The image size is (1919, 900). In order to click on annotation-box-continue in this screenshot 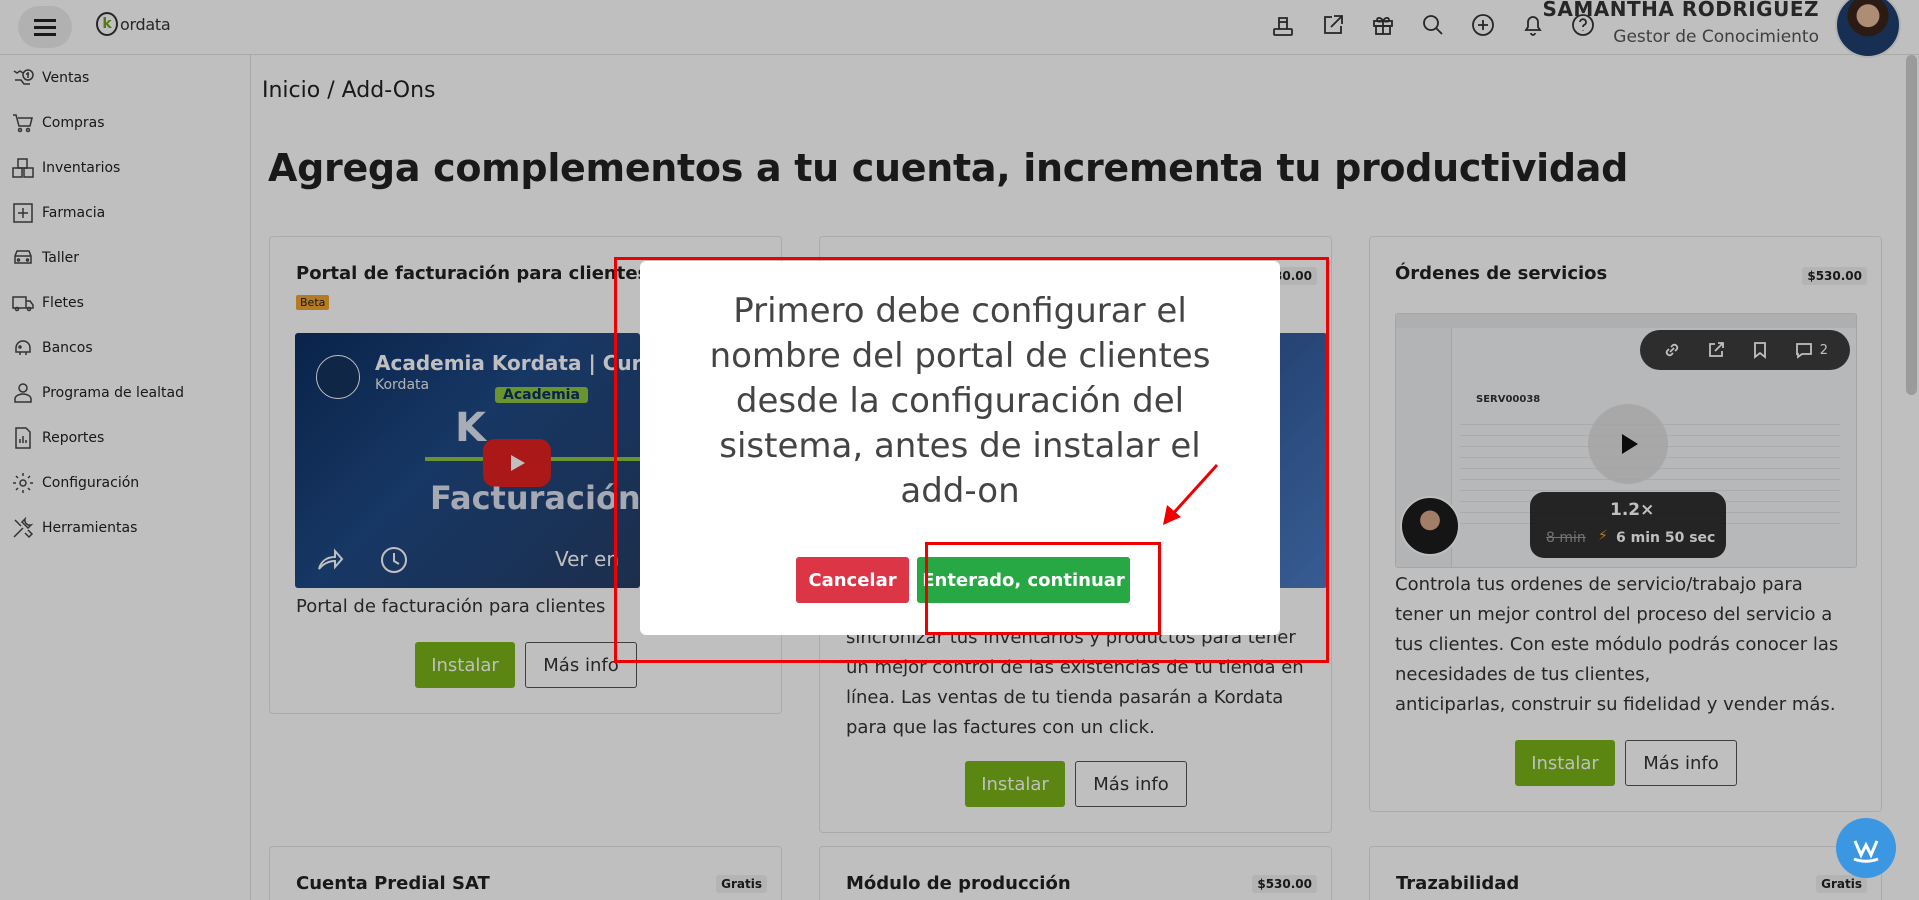, I will do `click(1043, 588)`.